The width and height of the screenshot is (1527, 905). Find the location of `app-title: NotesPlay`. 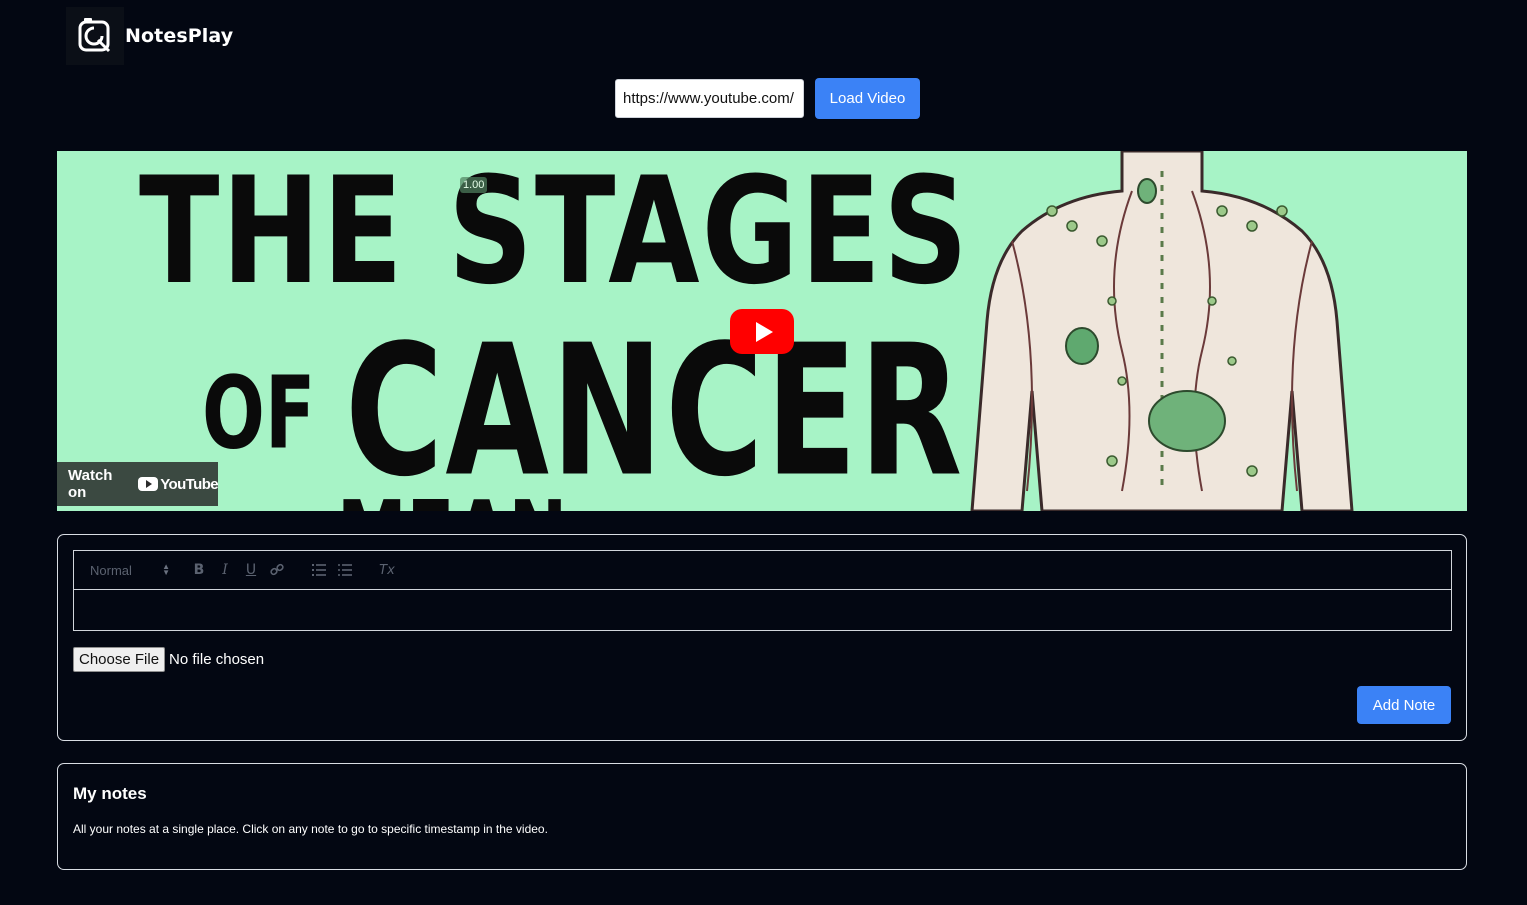

app-title: NotesPlay is located at coordinates (179, 36).